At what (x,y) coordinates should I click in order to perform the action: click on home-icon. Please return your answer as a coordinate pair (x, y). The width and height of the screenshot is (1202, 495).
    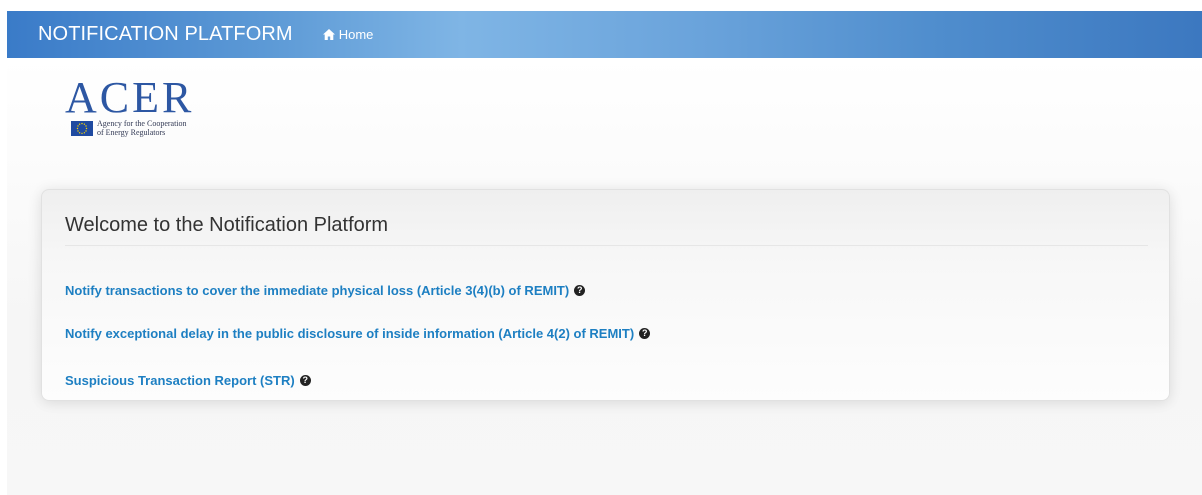
    Looking at the image, I should click on (328, 34).